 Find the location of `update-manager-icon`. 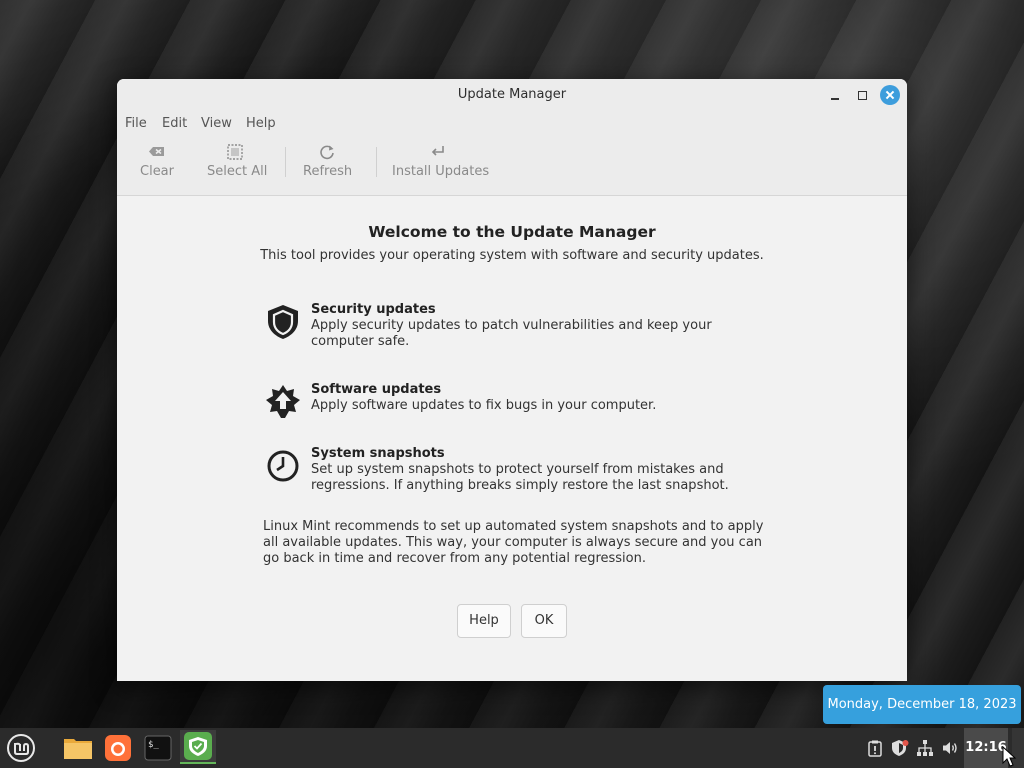

update-manager-icon is located at coordinates (198, 747).